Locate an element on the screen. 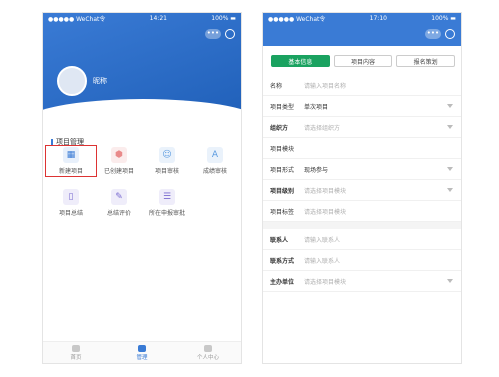 This screenshot has width=499, height=377. field-contact-person: 联系人 请输入联系人 is located at coordinates (362, 239).